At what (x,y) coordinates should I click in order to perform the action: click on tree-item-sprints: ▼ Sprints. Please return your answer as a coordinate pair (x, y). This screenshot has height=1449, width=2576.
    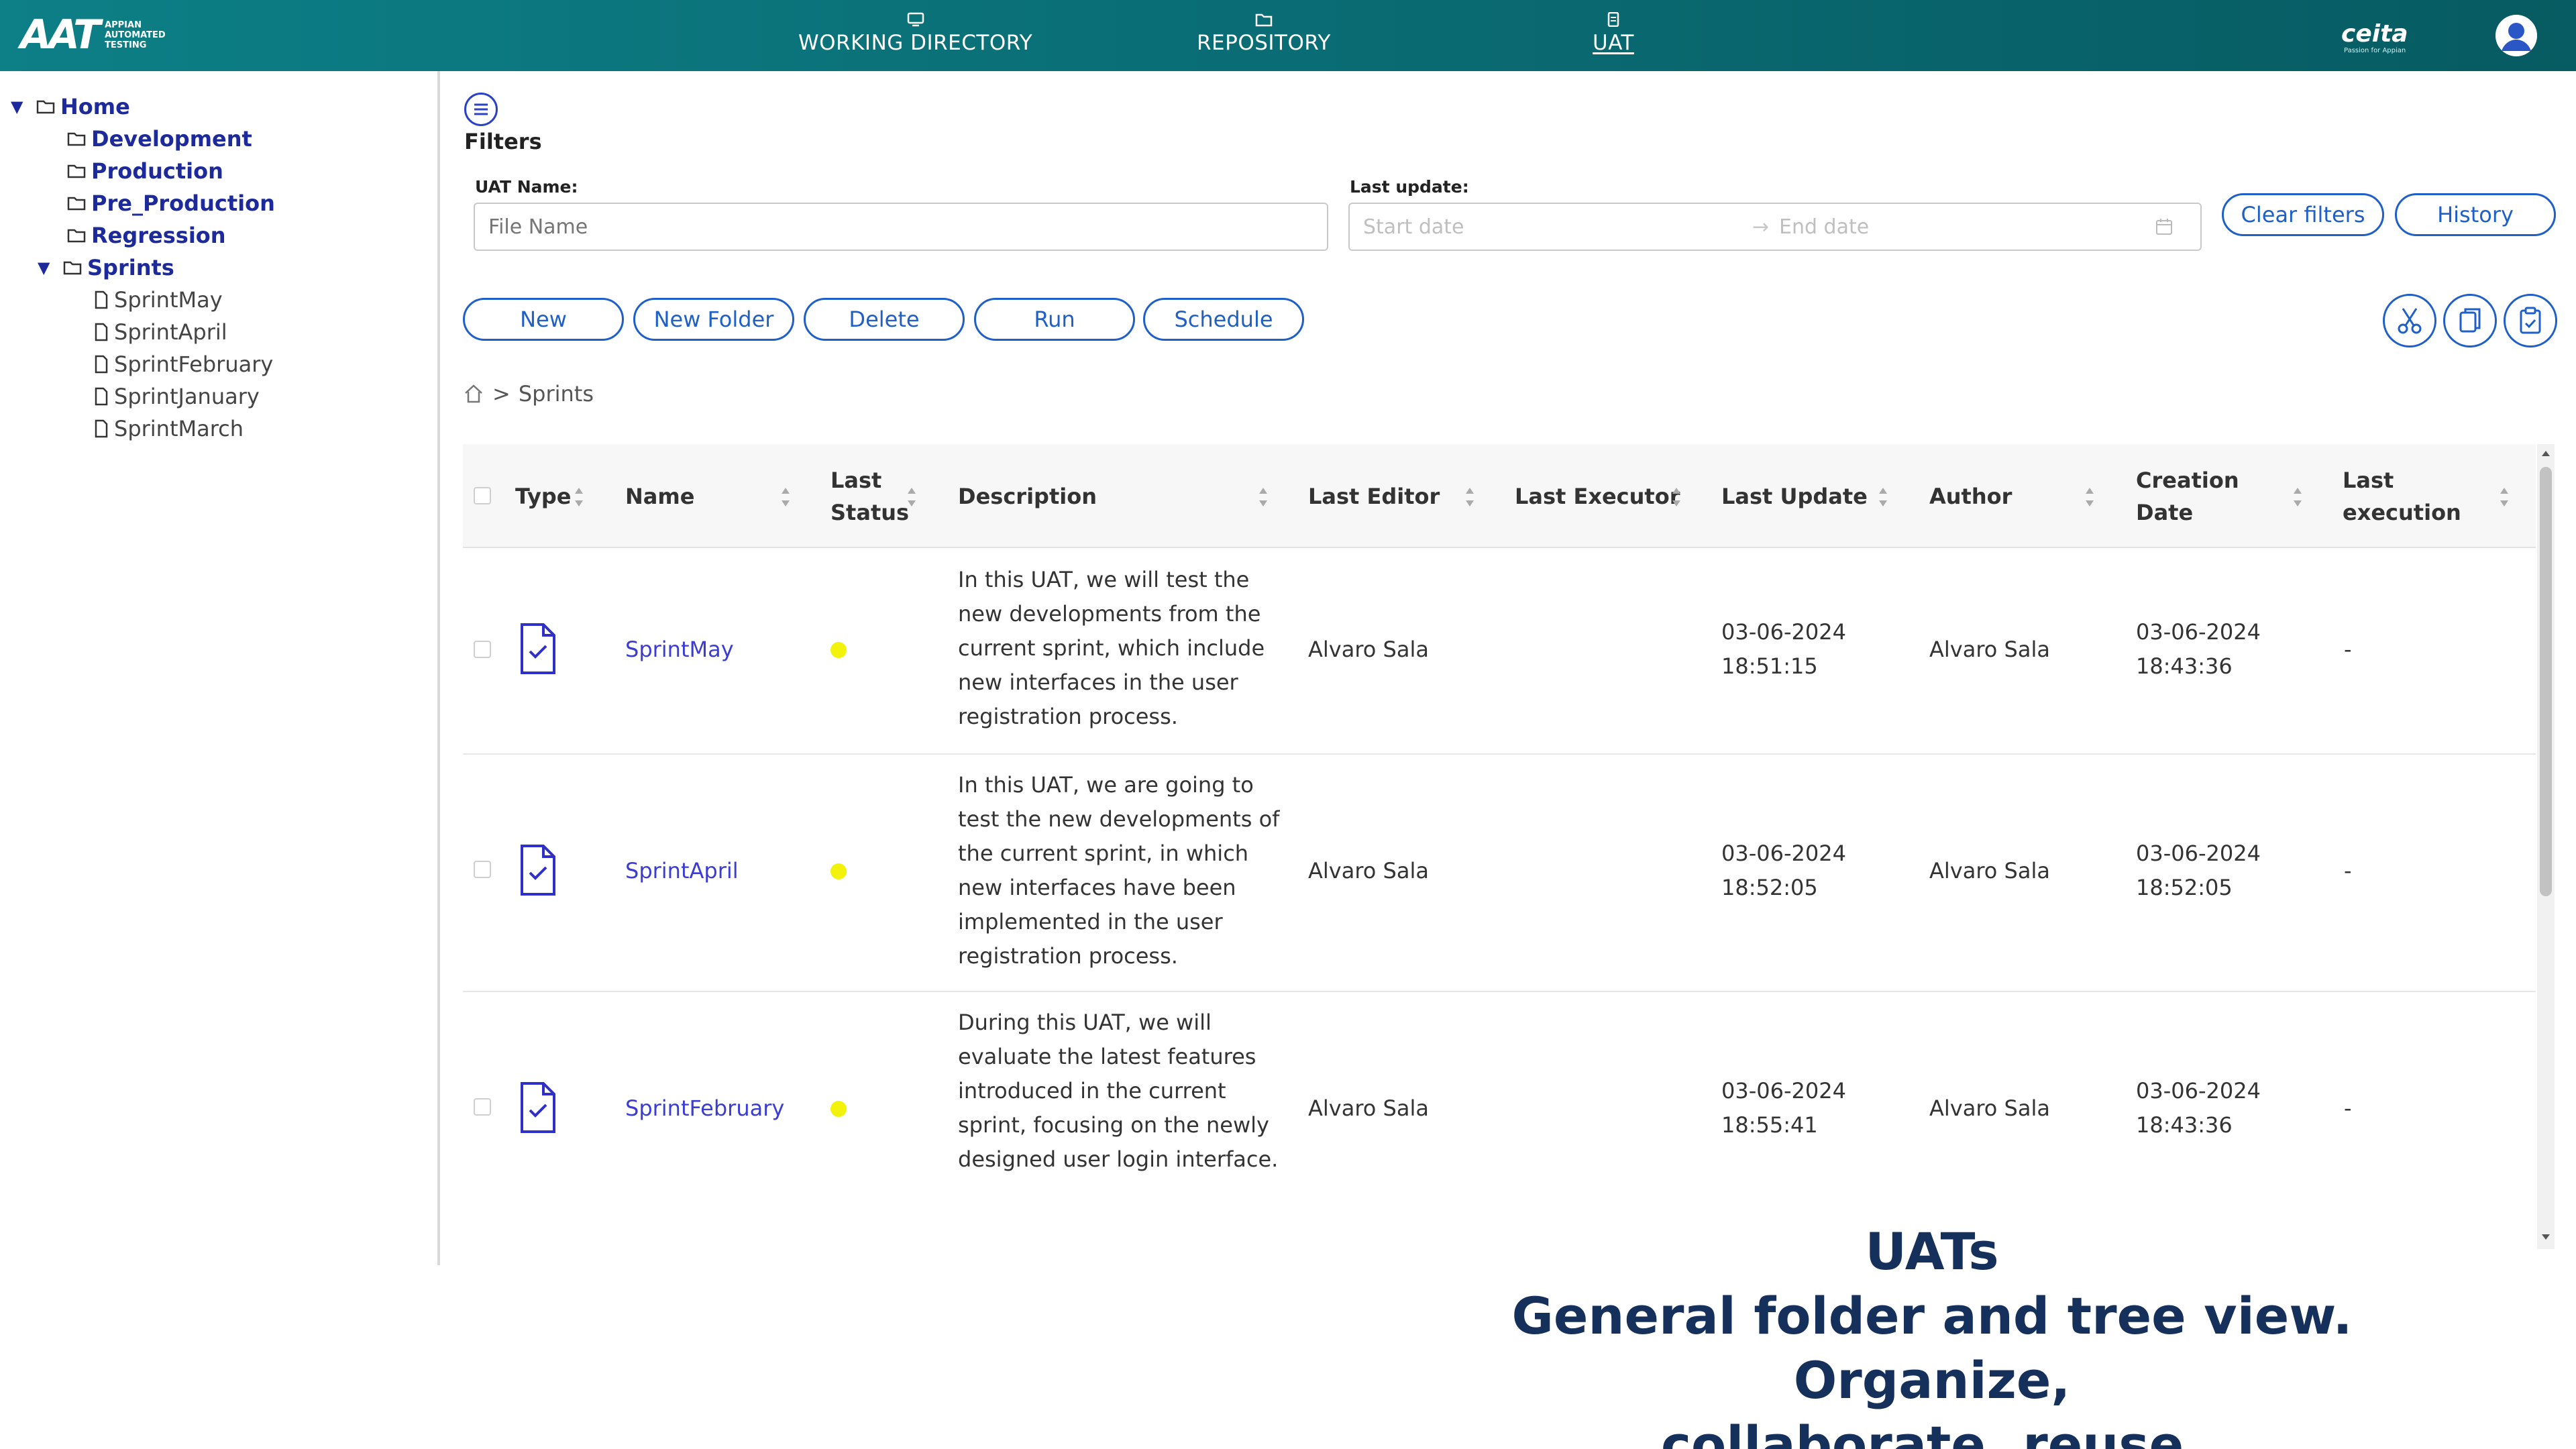
    Looking at the image, I should click on (106, 267).